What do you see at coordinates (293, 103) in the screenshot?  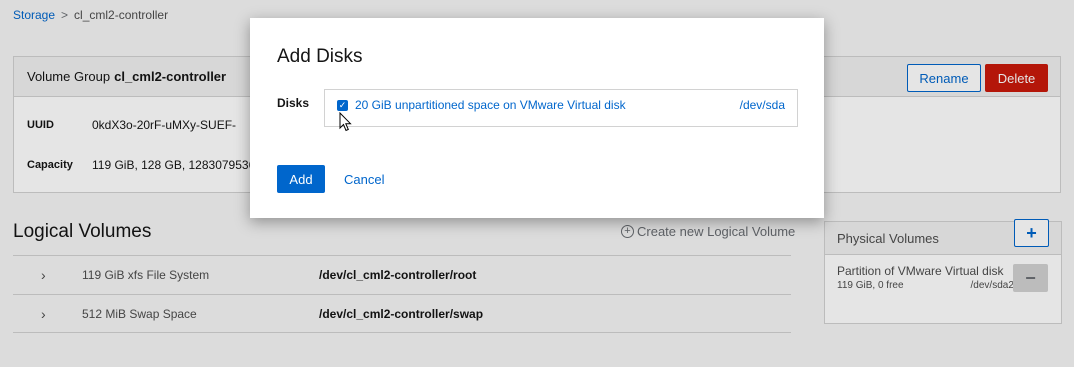 I see `disks-label: Disks` at bounding box center [293, 103].